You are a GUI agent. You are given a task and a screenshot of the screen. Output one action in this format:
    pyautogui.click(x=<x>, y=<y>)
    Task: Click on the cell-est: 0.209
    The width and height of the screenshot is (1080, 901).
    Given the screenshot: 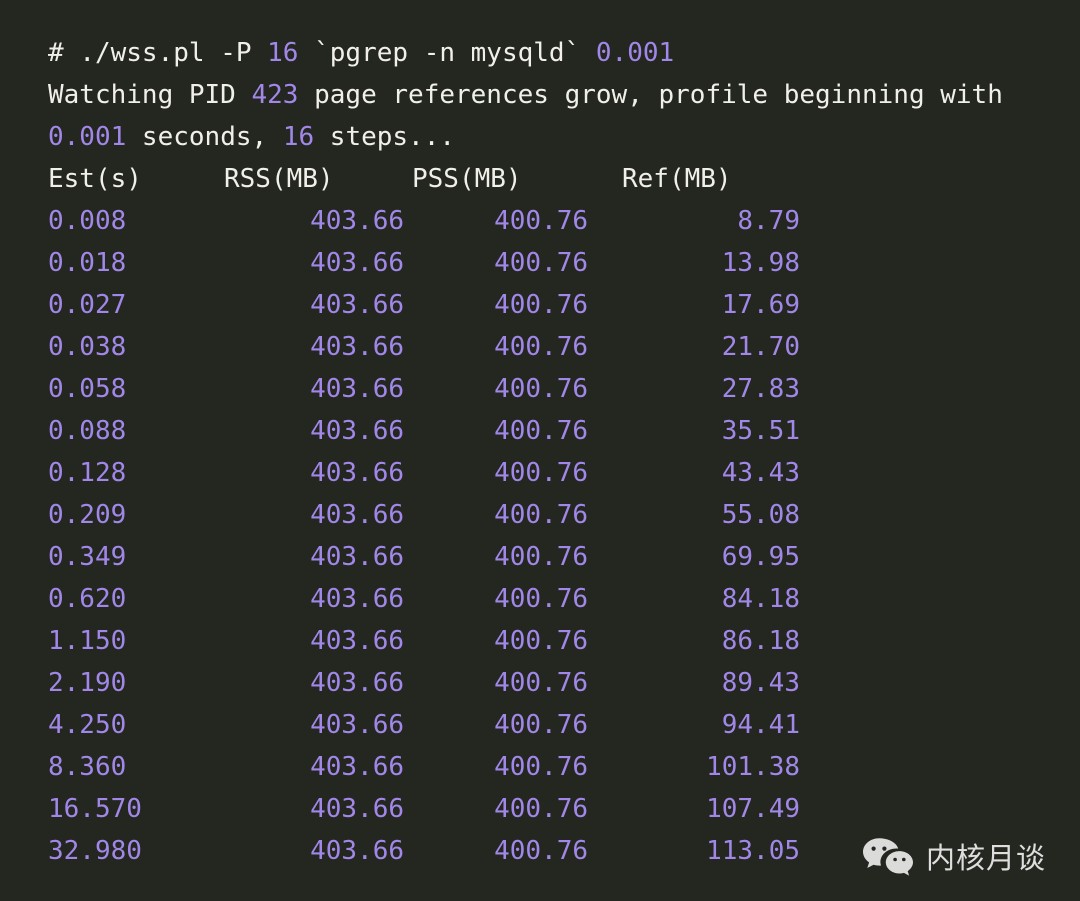 What is the action you would take?
    pyautogui.click(x=87, y=515)
    